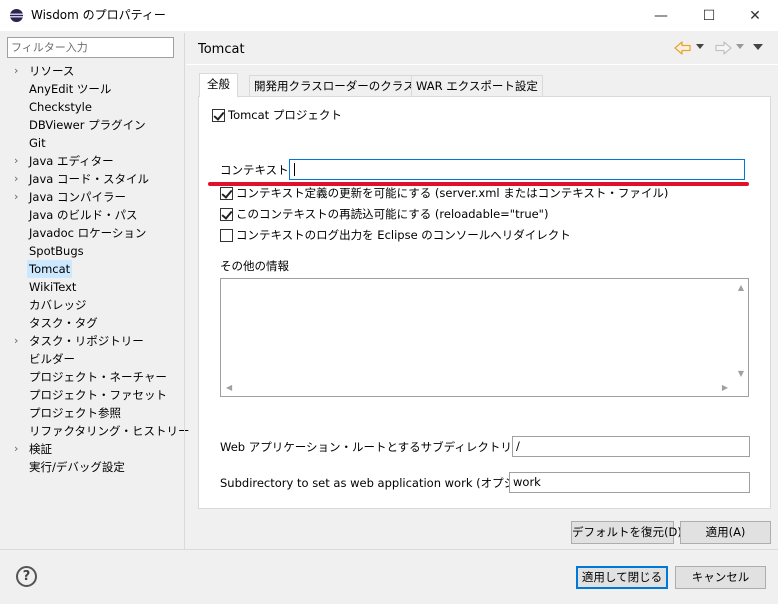  Describe the element at coordinates (52, 71) in the screenshot. I see `sidebar-item-label: リソース` at that location.